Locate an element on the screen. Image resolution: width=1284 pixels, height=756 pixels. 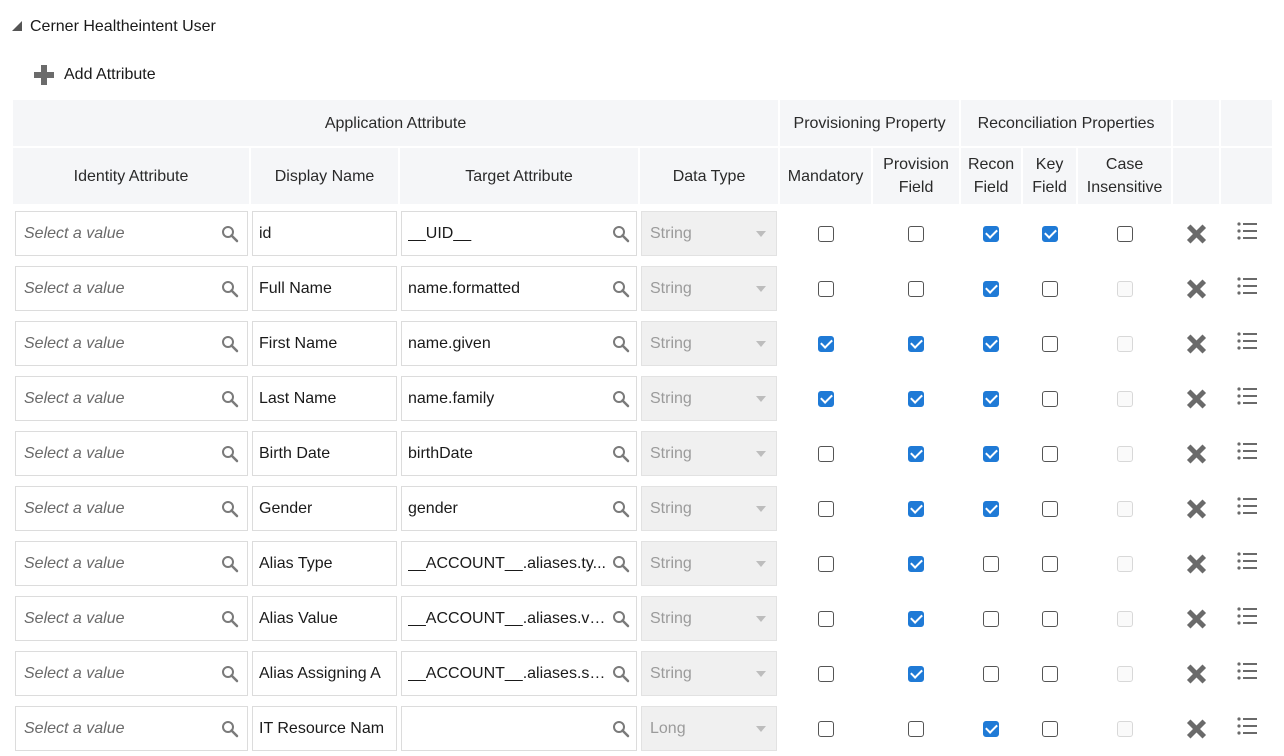
display-name-input: Full Name is located at coordinates (324, 288).